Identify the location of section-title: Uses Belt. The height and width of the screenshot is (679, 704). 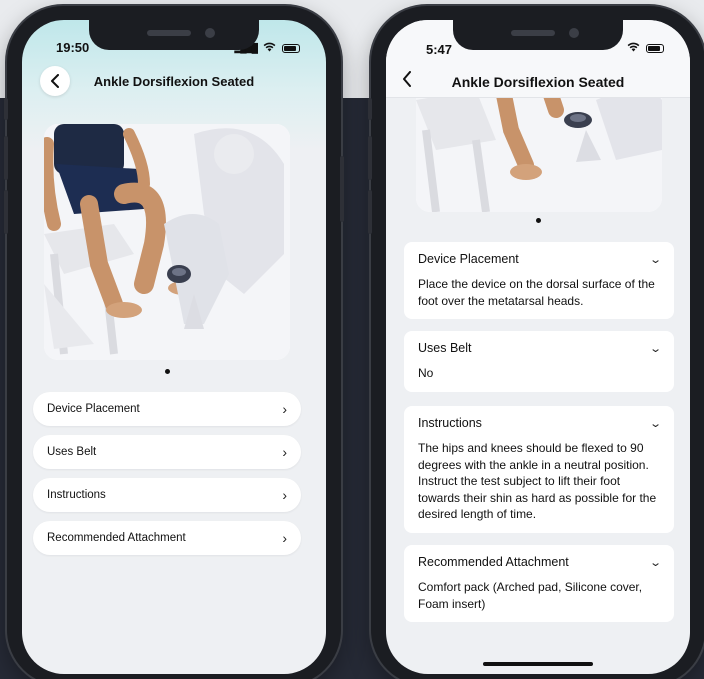
(445, 348).